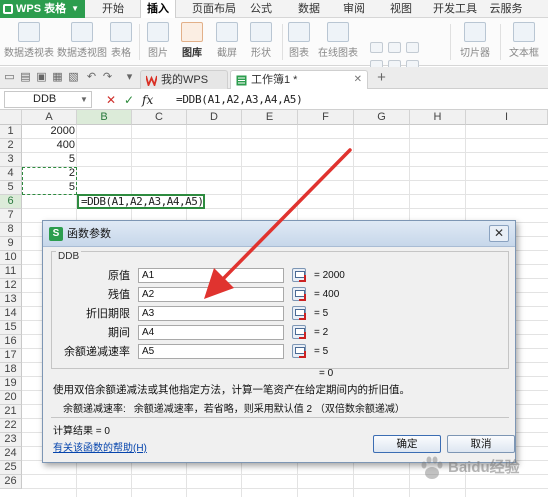 The width and height of the screenshot is (548, 497). What do you see at coordinates (91, 77) in the screenshot?
I see `undo-icon: ↶` at bounding box center [91, 77].